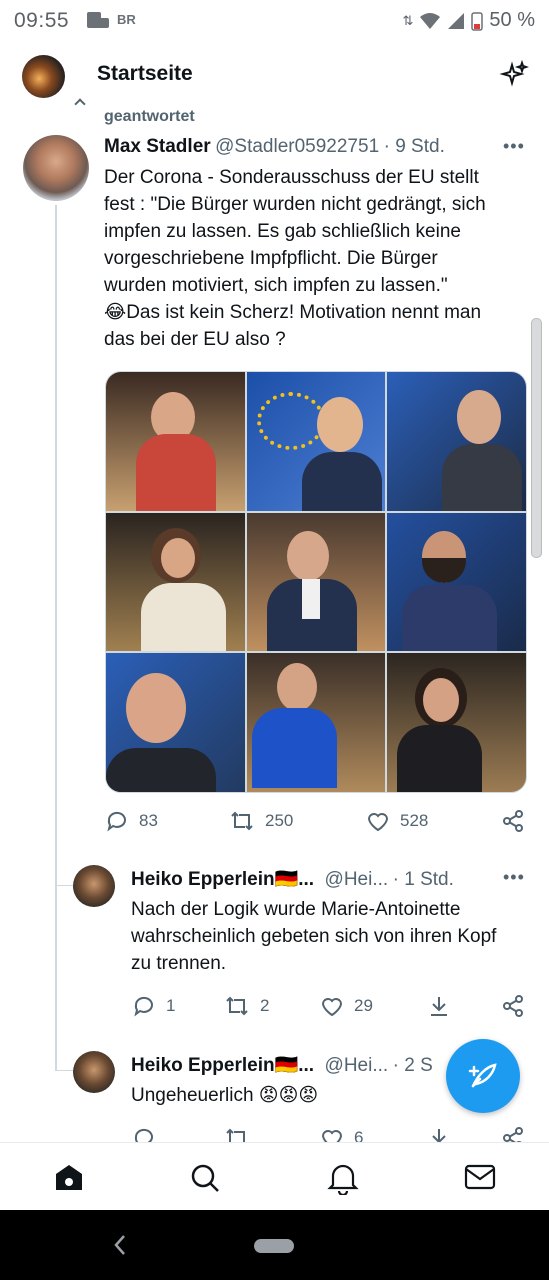 This screenshot has width=549, height=1280. What do you see at coordinates (414, 146) in the screenshot?
I see `tweet-time: · 9 Std.` at bounding box center [414, 146].